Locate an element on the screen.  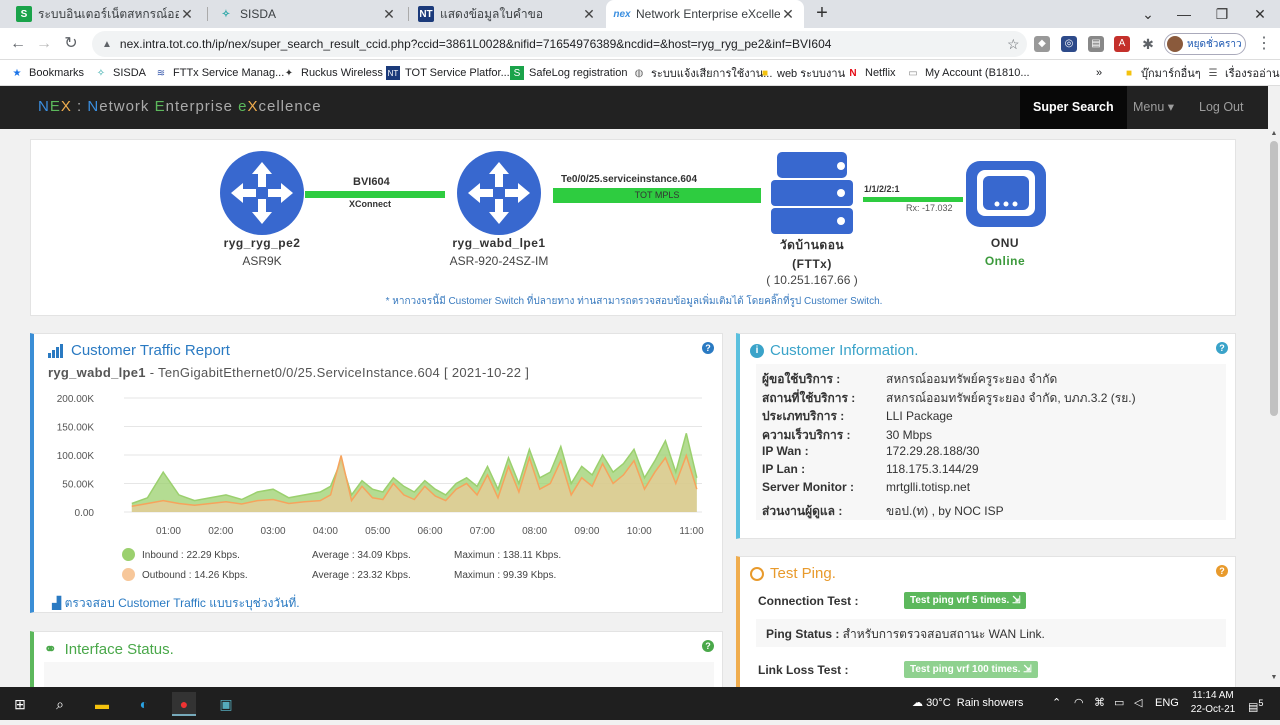
tab-request-info: NT แสดงข้อมูลใบคำขอ ✕ is located at coordinates (507, 14).